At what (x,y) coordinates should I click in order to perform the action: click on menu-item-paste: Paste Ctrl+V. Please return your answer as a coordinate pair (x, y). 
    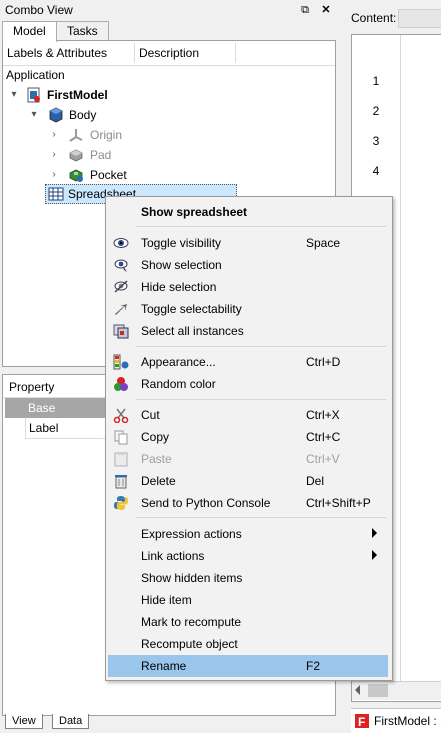
    Looking at the image, I should click on (248, 459).